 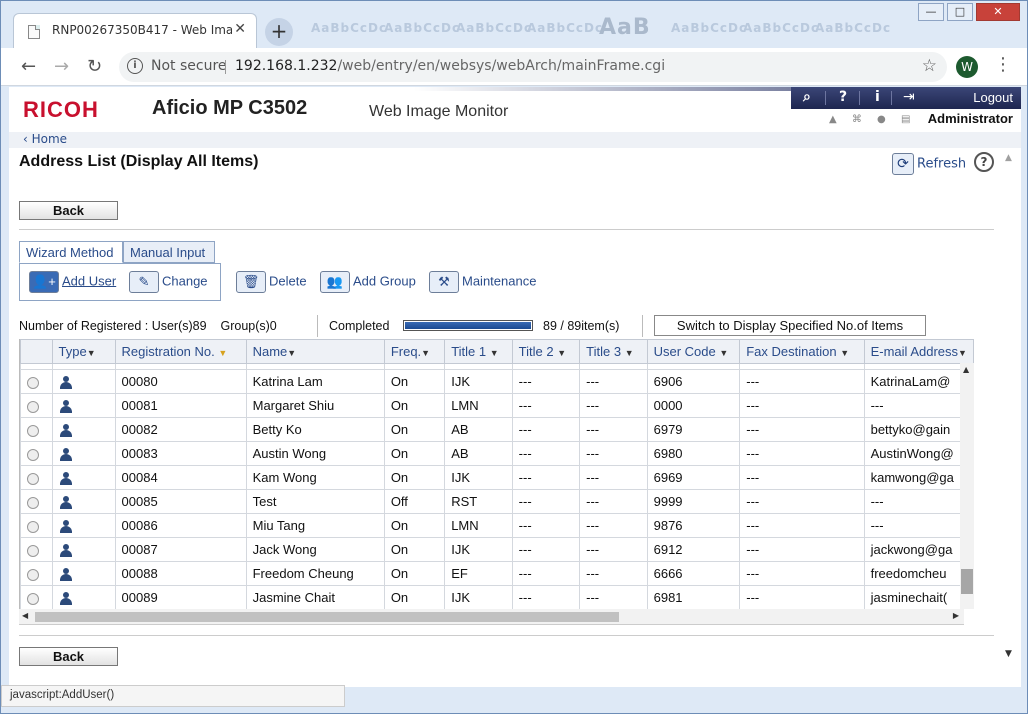 I want to click on table-vertical-scrollbar: ▲, so click(x=967, y=486).